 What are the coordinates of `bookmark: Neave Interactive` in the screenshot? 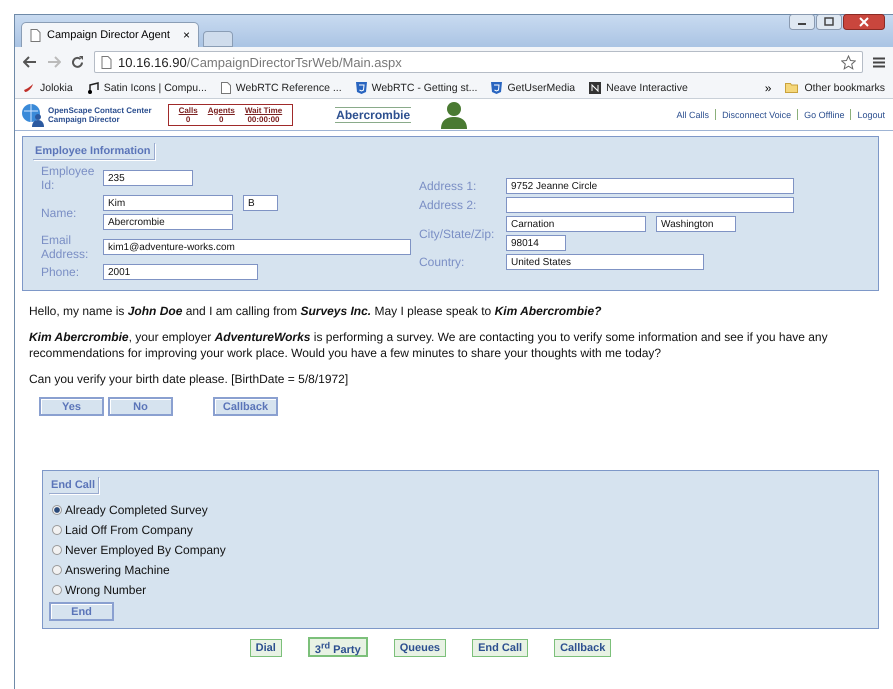 It's located at (638, 88).